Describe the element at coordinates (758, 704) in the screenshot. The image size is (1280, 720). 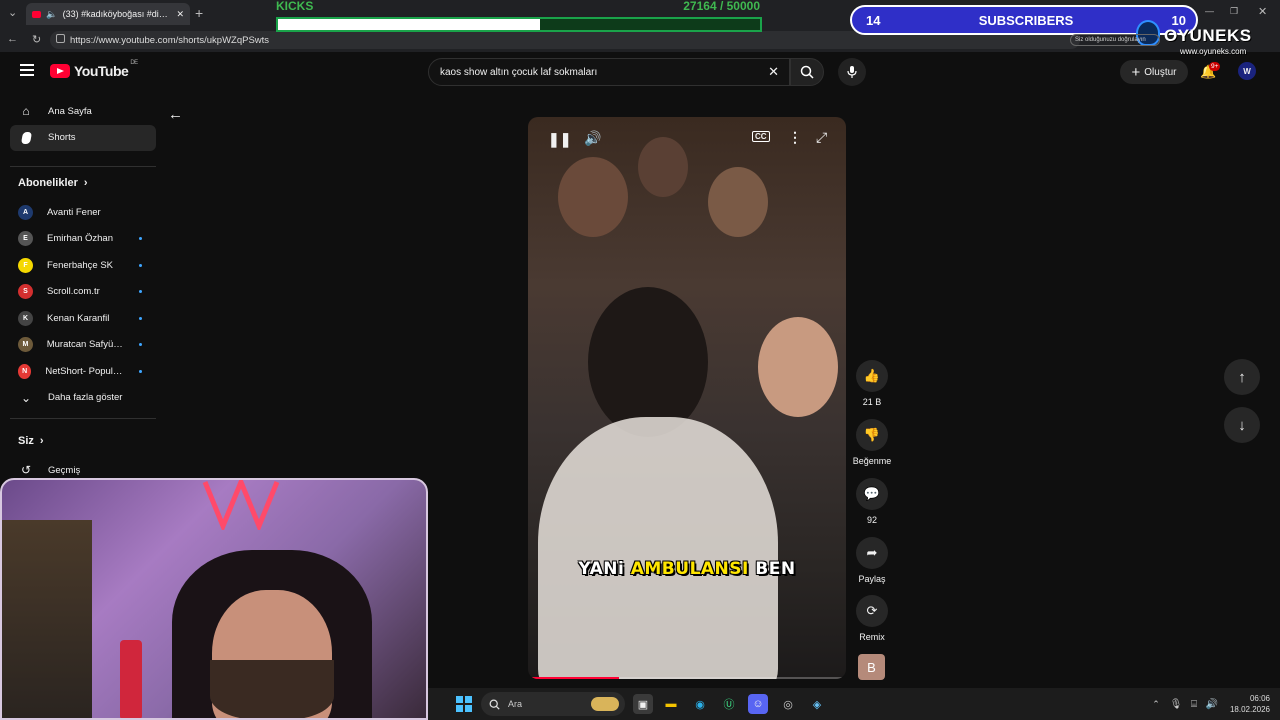
I see `discord-icon: ☺` at that location.